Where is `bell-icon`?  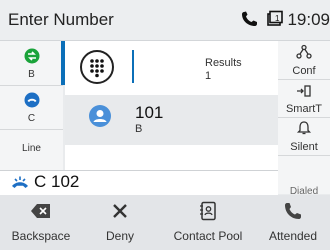
bell-icon is located at coordinates (304, 128).